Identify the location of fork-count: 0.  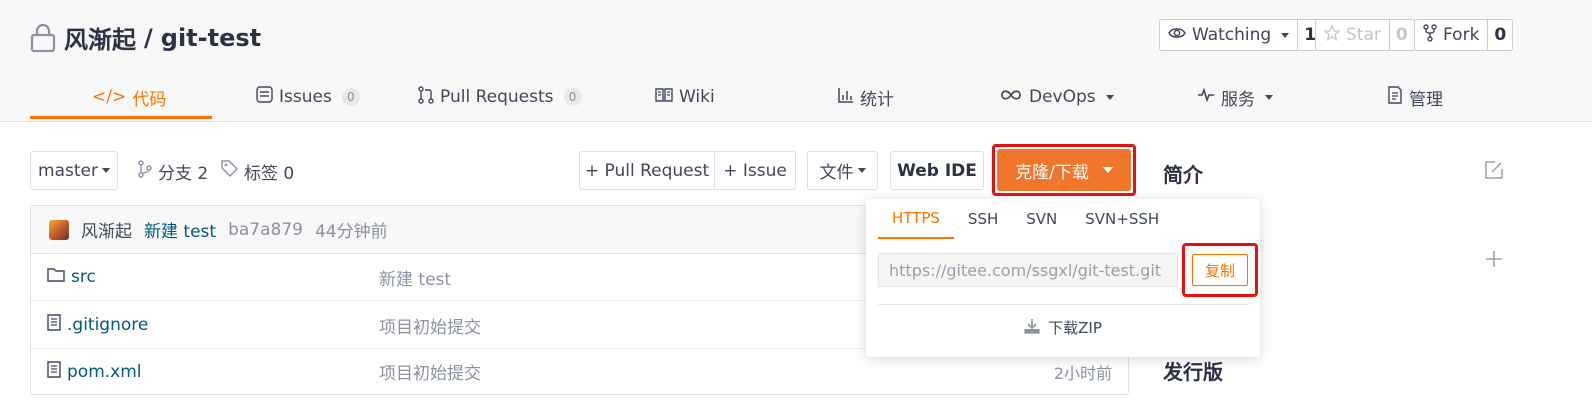
(1500, 35).